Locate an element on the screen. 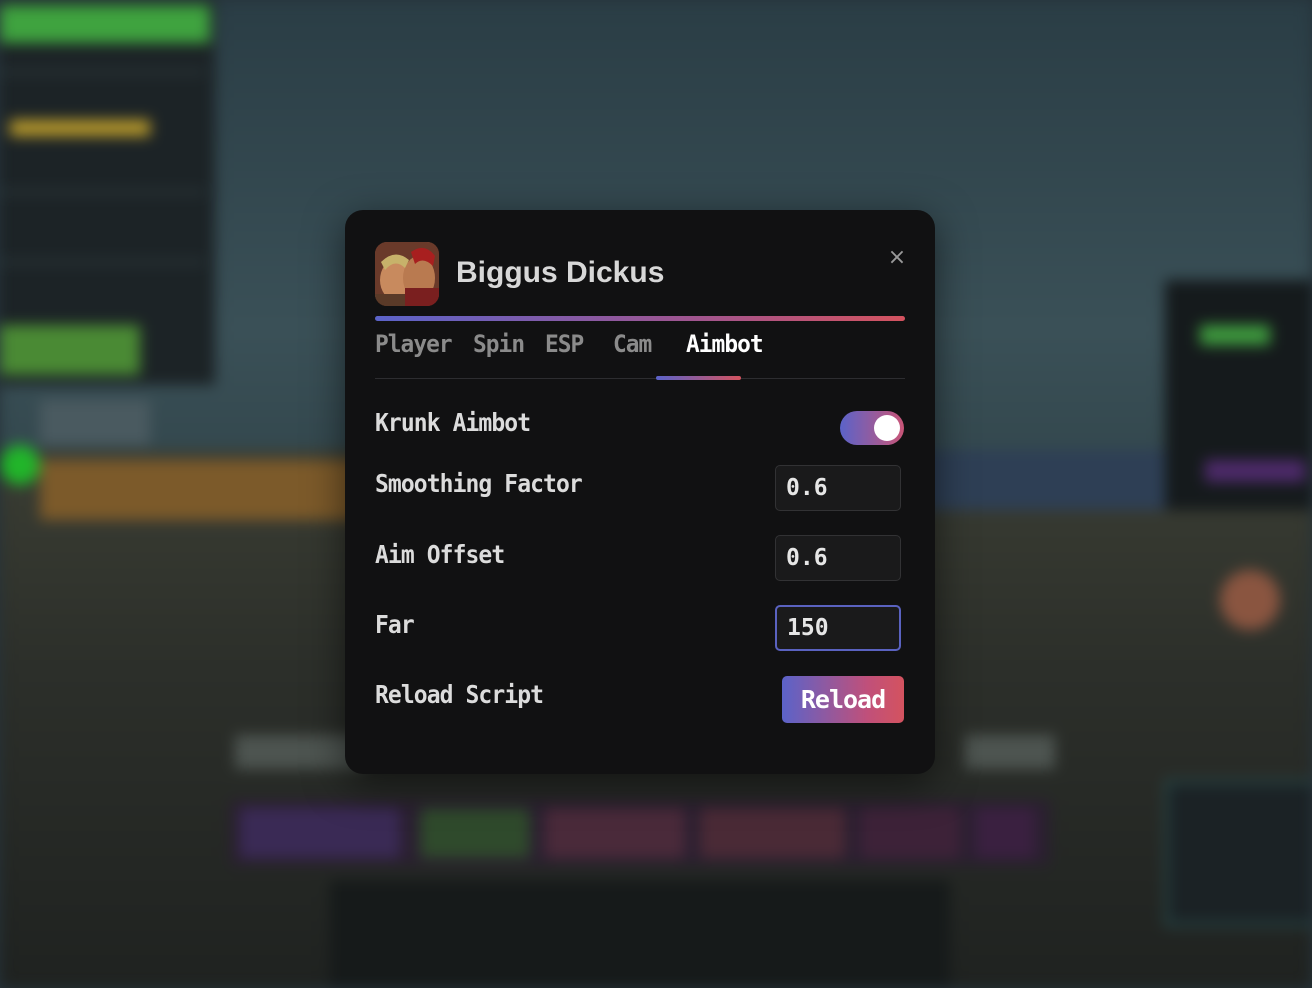 The width and height of the screenshot is (1312, 988). tab-player: Player is located at coordinates (414, 344).